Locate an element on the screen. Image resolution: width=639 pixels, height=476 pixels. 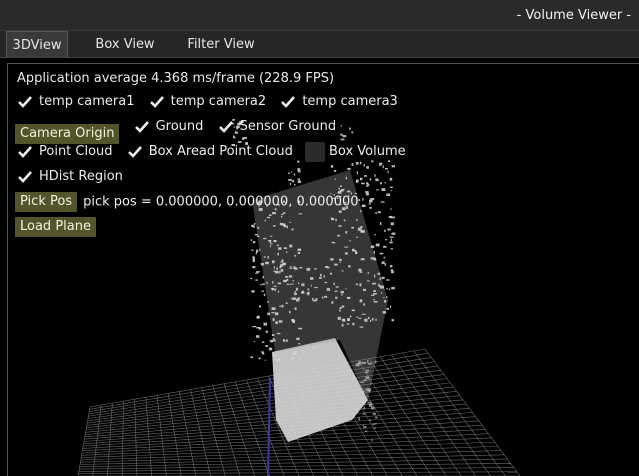
checkbox-ground: Ground is located at coordinates (168, 127).